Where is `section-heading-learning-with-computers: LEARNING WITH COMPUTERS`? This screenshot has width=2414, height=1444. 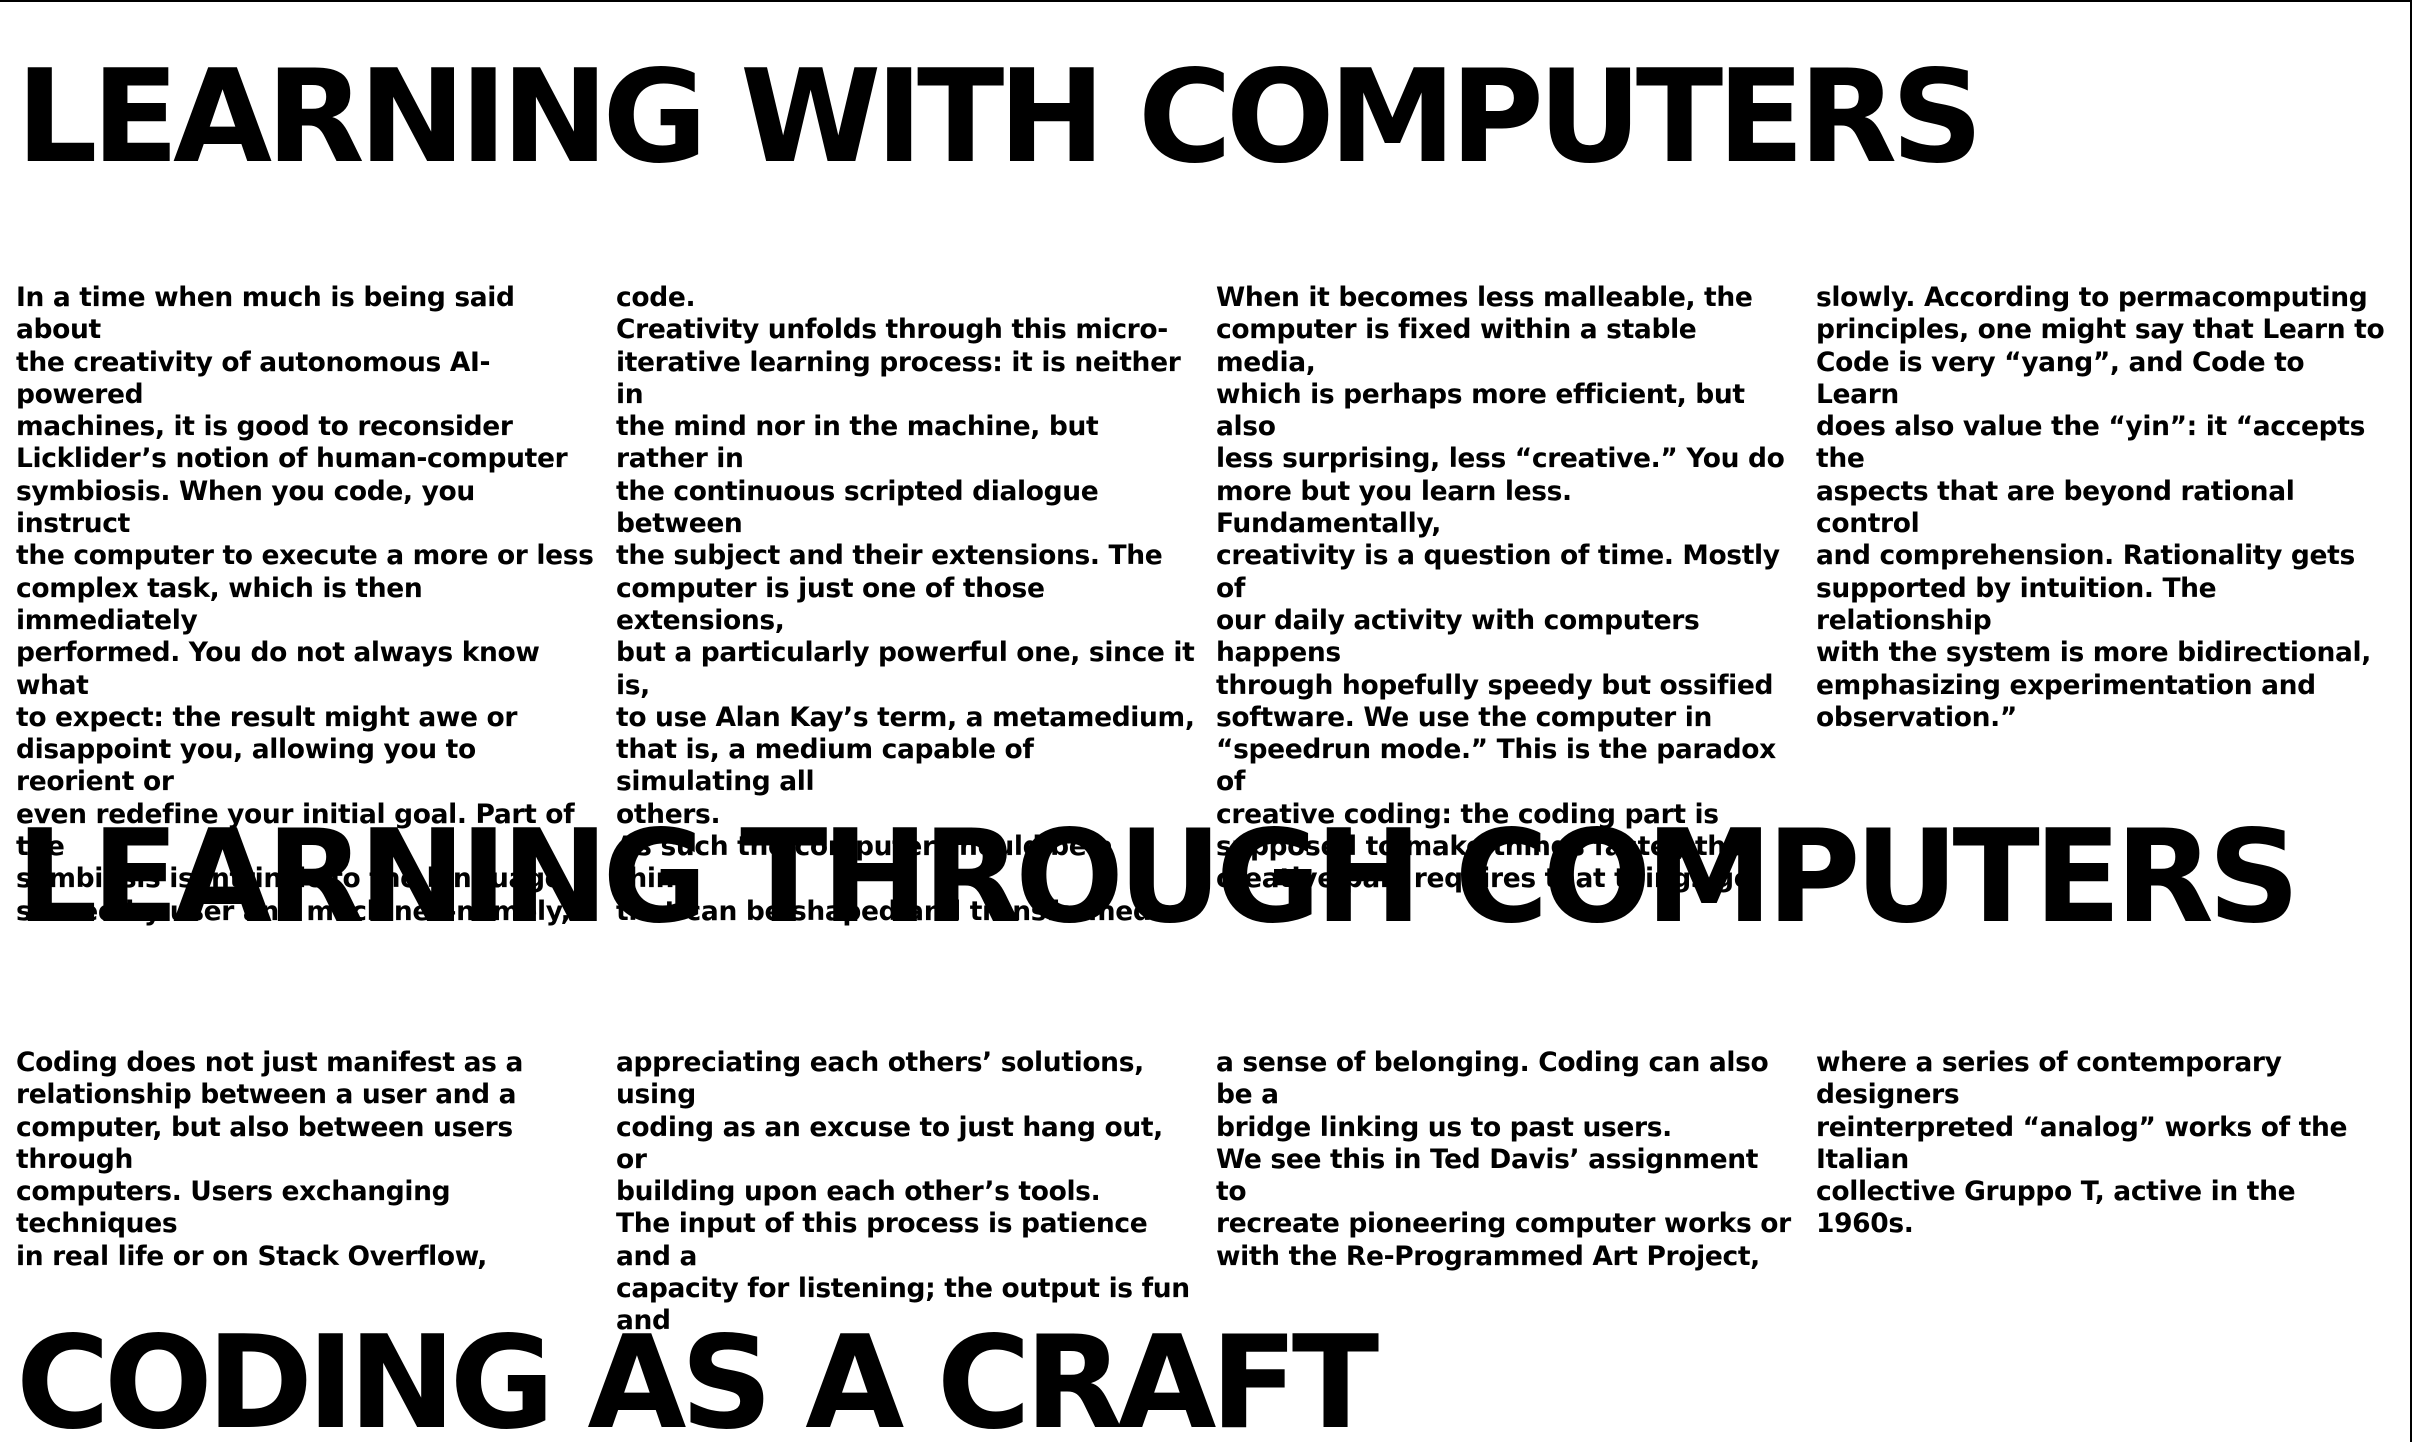
section-heading-learning-with-computers: LEARNING WITH COMPUTERS is located at coordinates (999, 117).